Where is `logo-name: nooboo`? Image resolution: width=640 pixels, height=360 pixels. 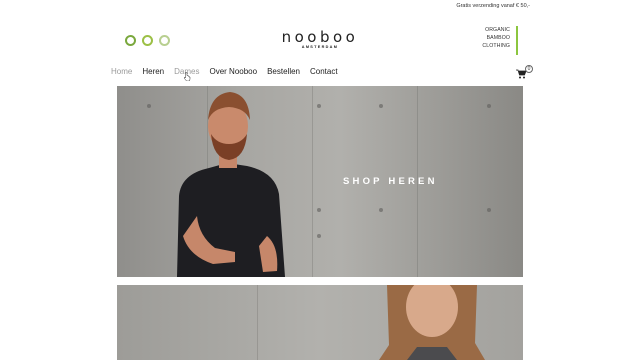
logo-name: nooboo is located at coordinates (320, 37).